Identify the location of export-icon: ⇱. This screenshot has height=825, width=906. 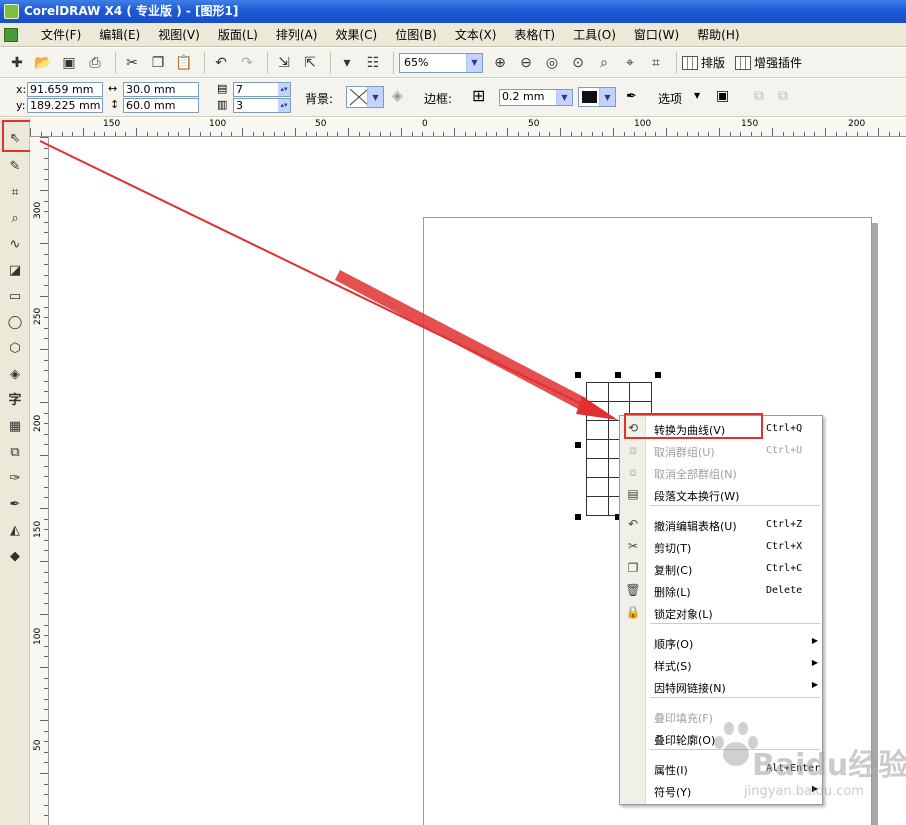
(310, 63).